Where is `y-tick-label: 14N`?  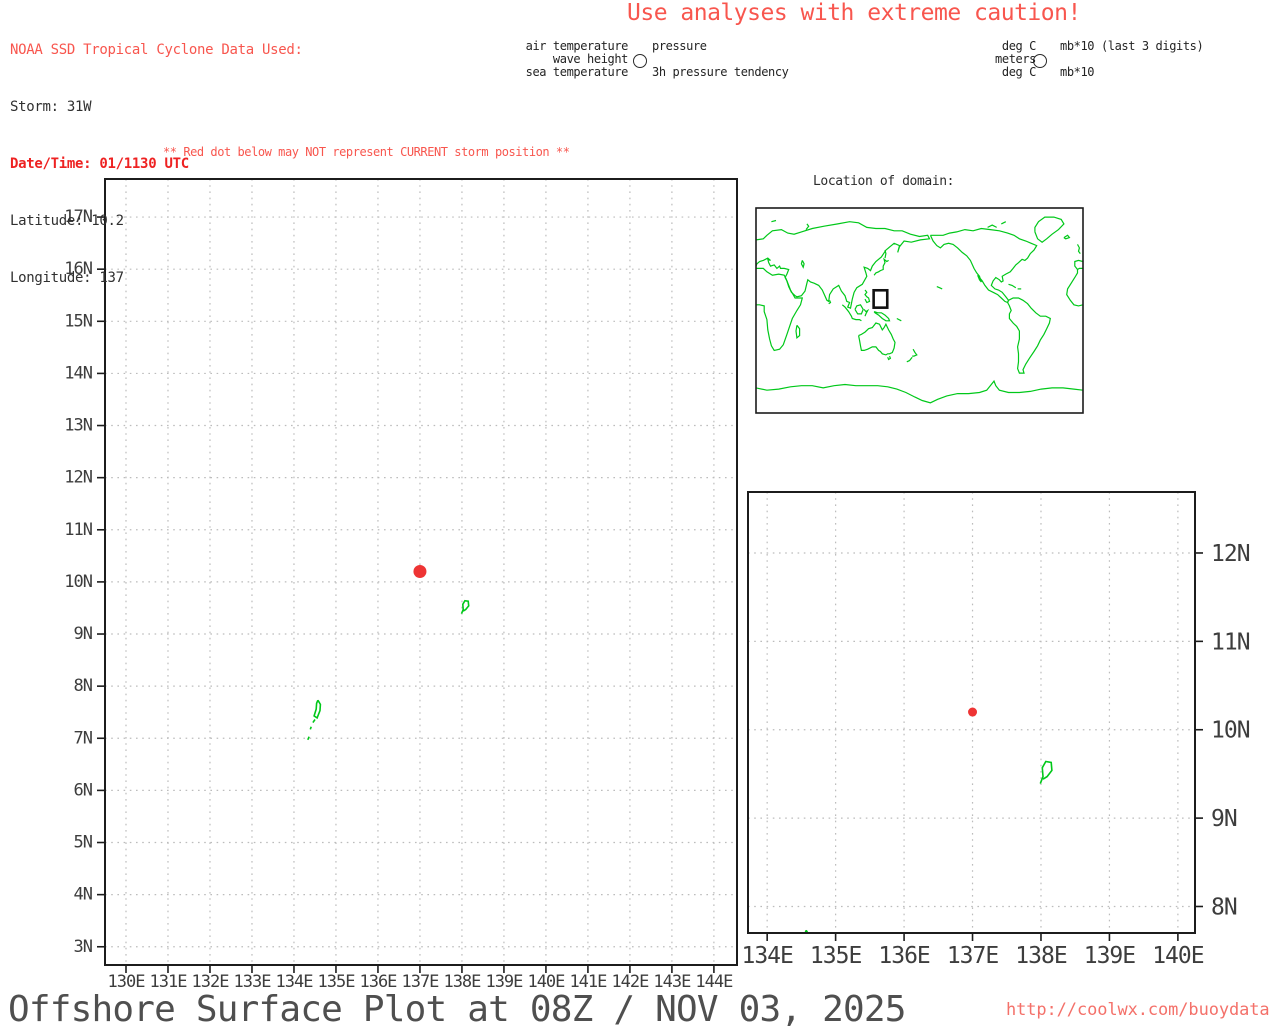 y-tick-label: 14N is located at coordinates (78, 373).